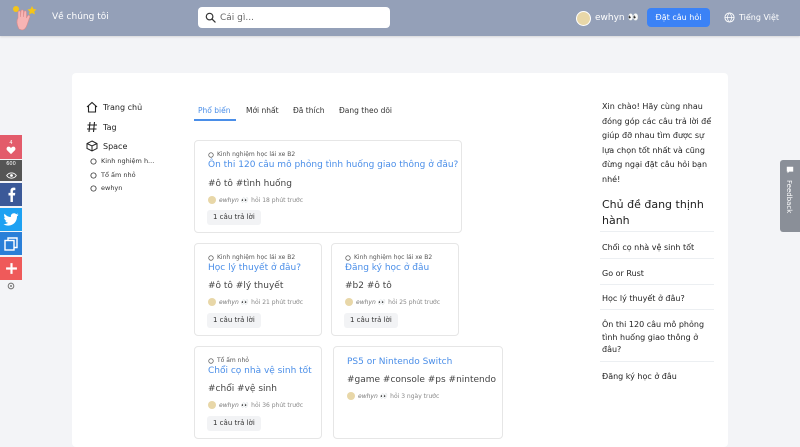  I want to click on facebook-icon, so click(11, 194).